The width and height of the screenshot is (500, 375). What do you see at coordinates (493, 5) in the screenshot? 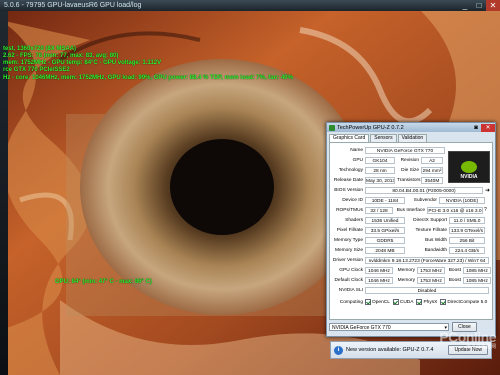
I see `close-button: ✕` at bounding box center [493, 5].